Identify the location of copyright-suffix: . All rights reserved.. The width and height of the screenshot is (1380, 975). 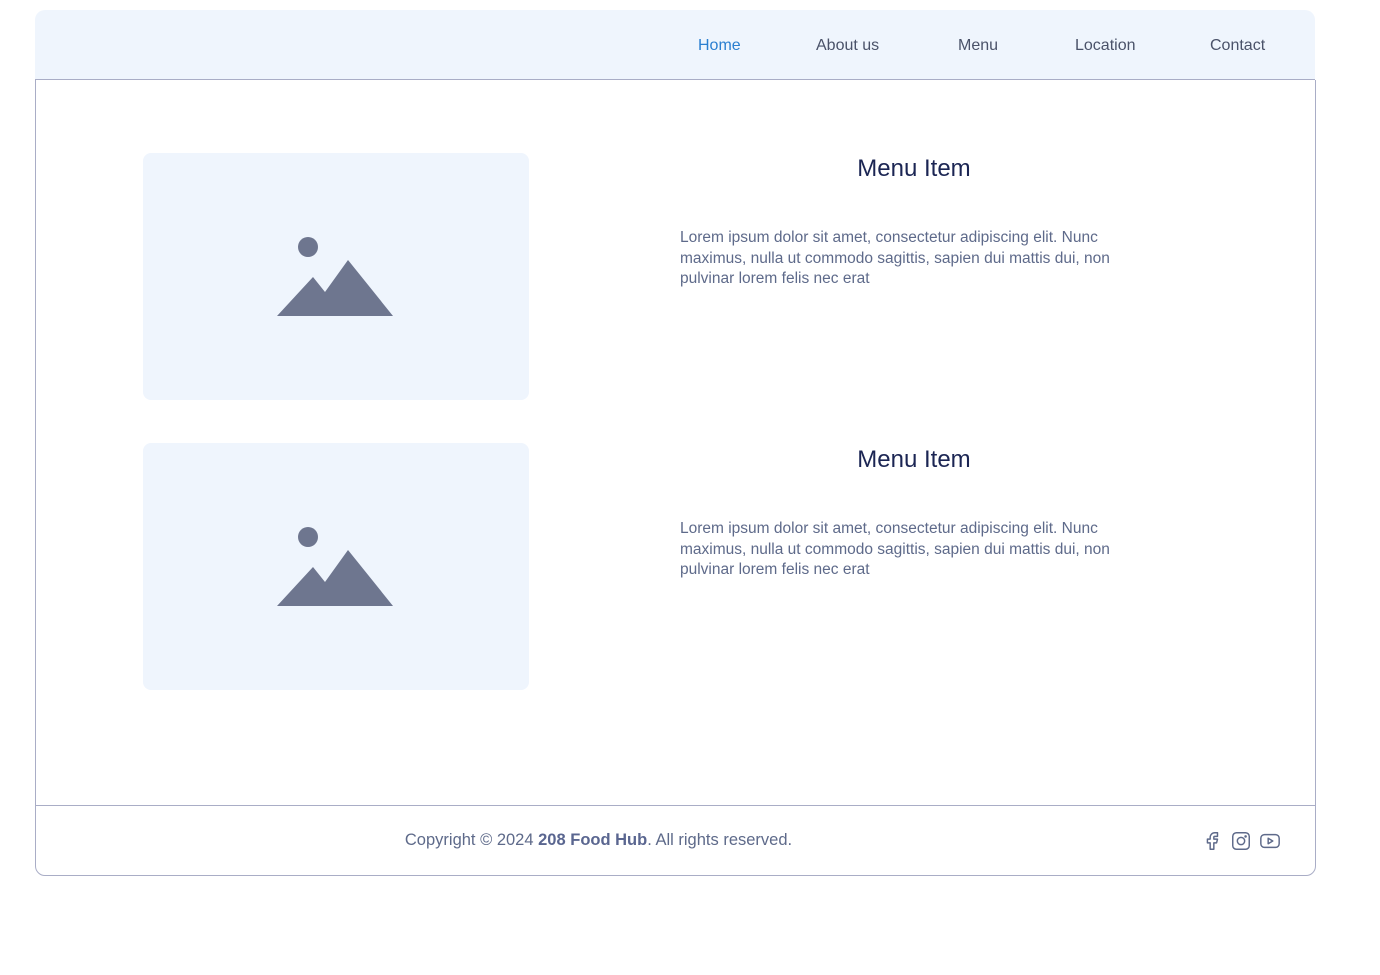
(720, 840).